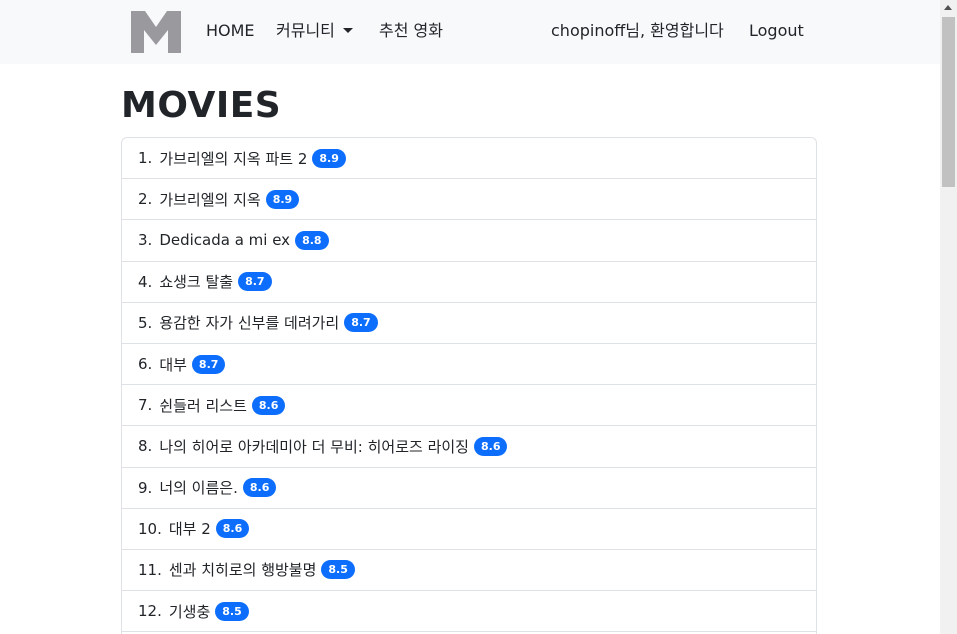  Describe the element at coordinates (145, 240) in the screenshot. I see `movie-rank: 3.` at that location.